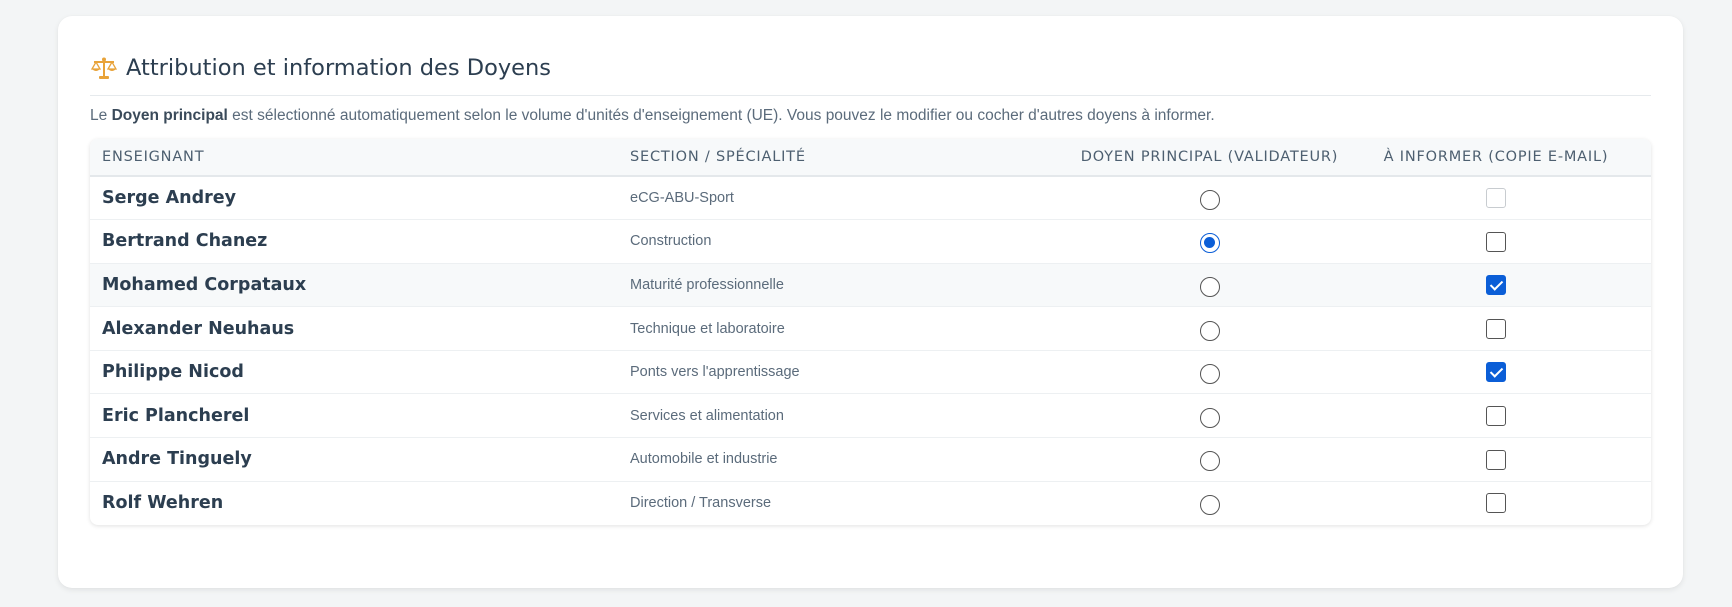  Describe the element at coordinates (185, 241) in the screenshot. I see `teacher-name: Bertrand Chanez` at that location.